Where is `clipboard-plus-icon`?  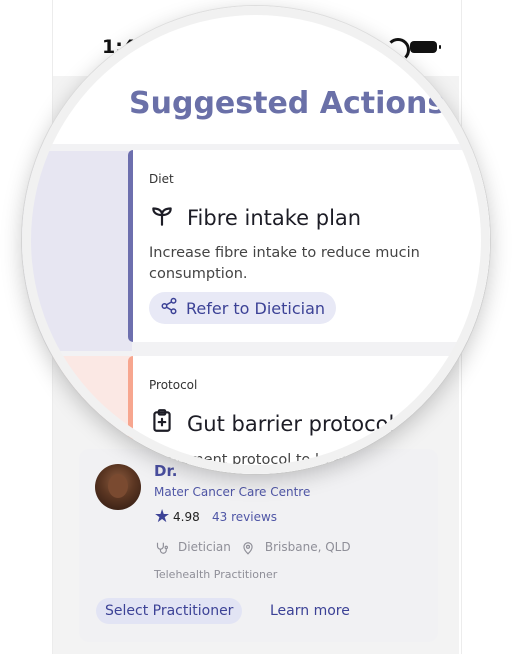 clipboard-plus-icon is located at coordinates (162, 423).